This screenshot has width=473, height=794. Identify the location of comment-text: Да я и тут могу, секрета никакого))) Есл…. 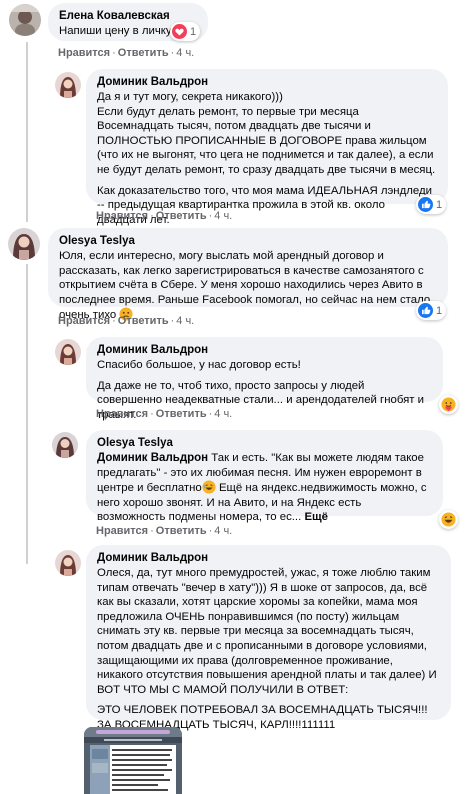
(267, 158).